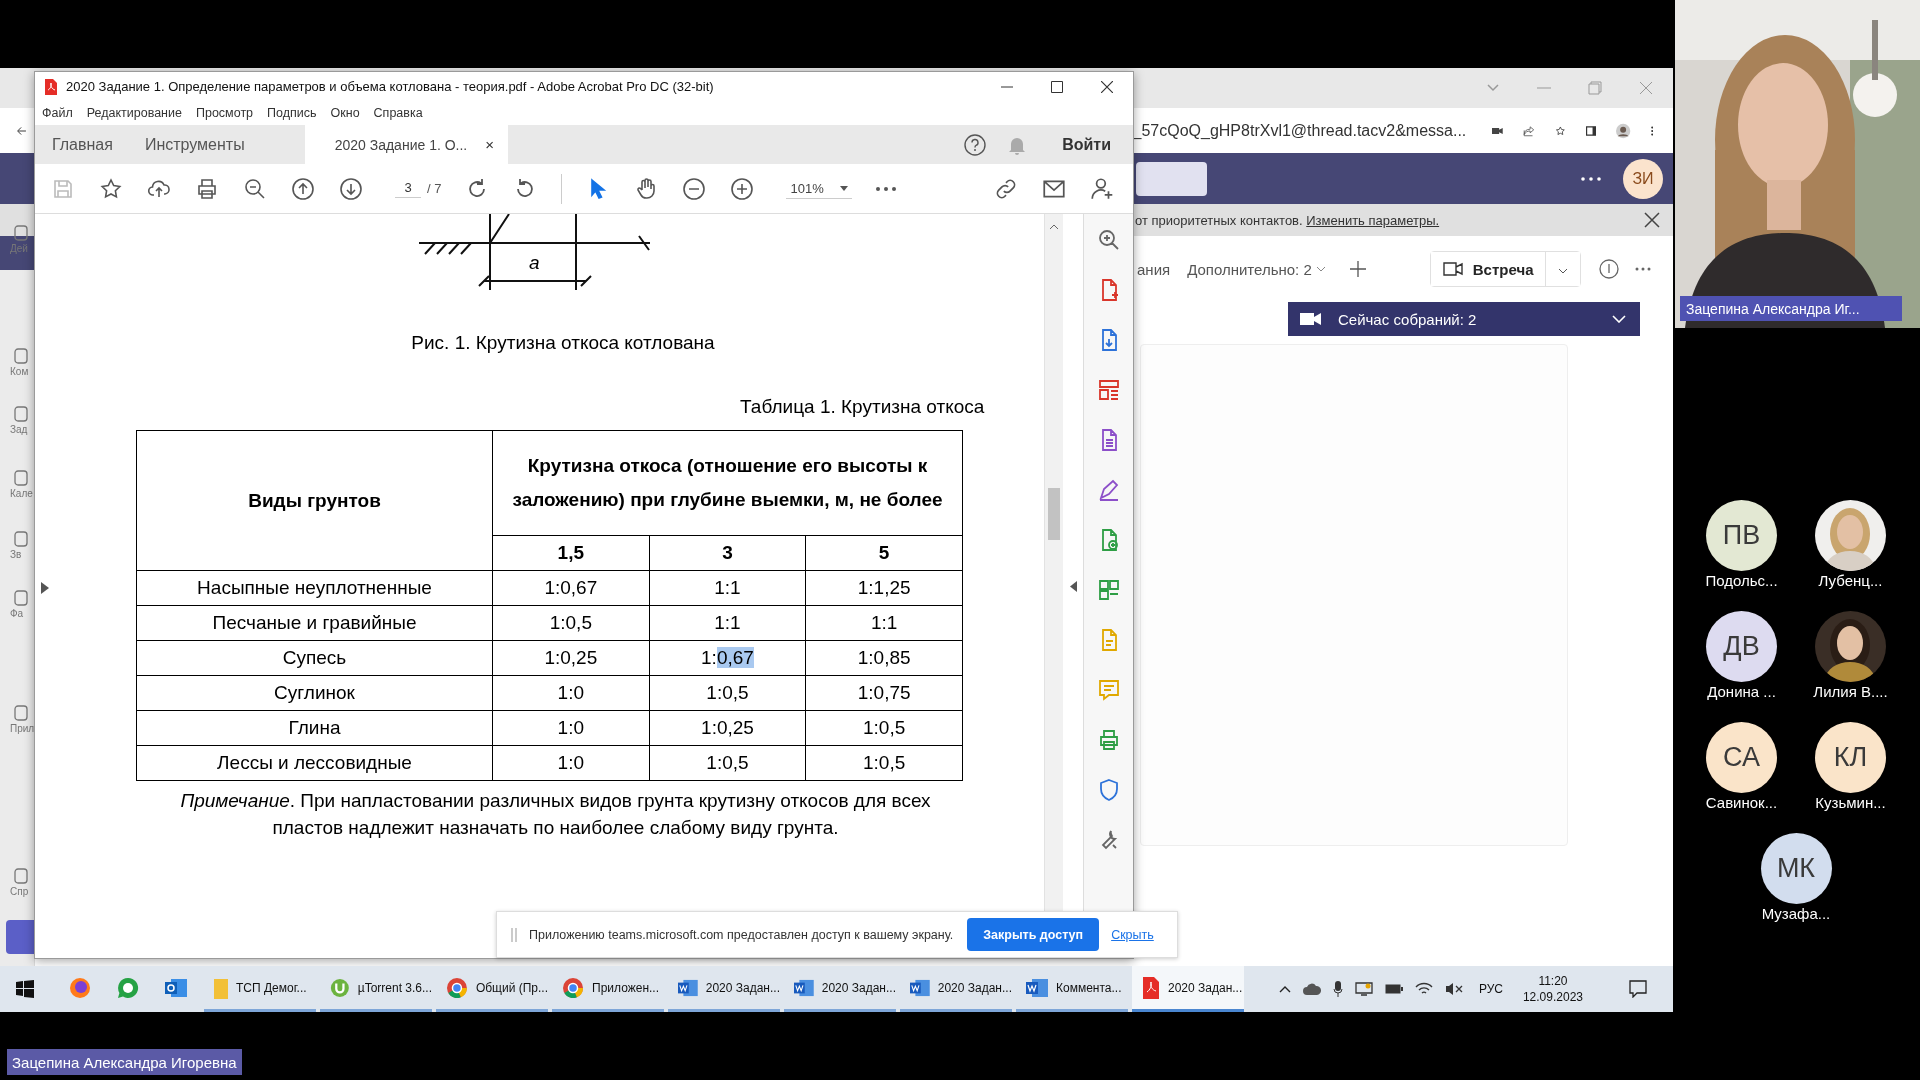  What do you see at coordinates (1850, 757) in the screenshot?
I see `participant-avatar: КЛ` at bounding box center [1850, 757].